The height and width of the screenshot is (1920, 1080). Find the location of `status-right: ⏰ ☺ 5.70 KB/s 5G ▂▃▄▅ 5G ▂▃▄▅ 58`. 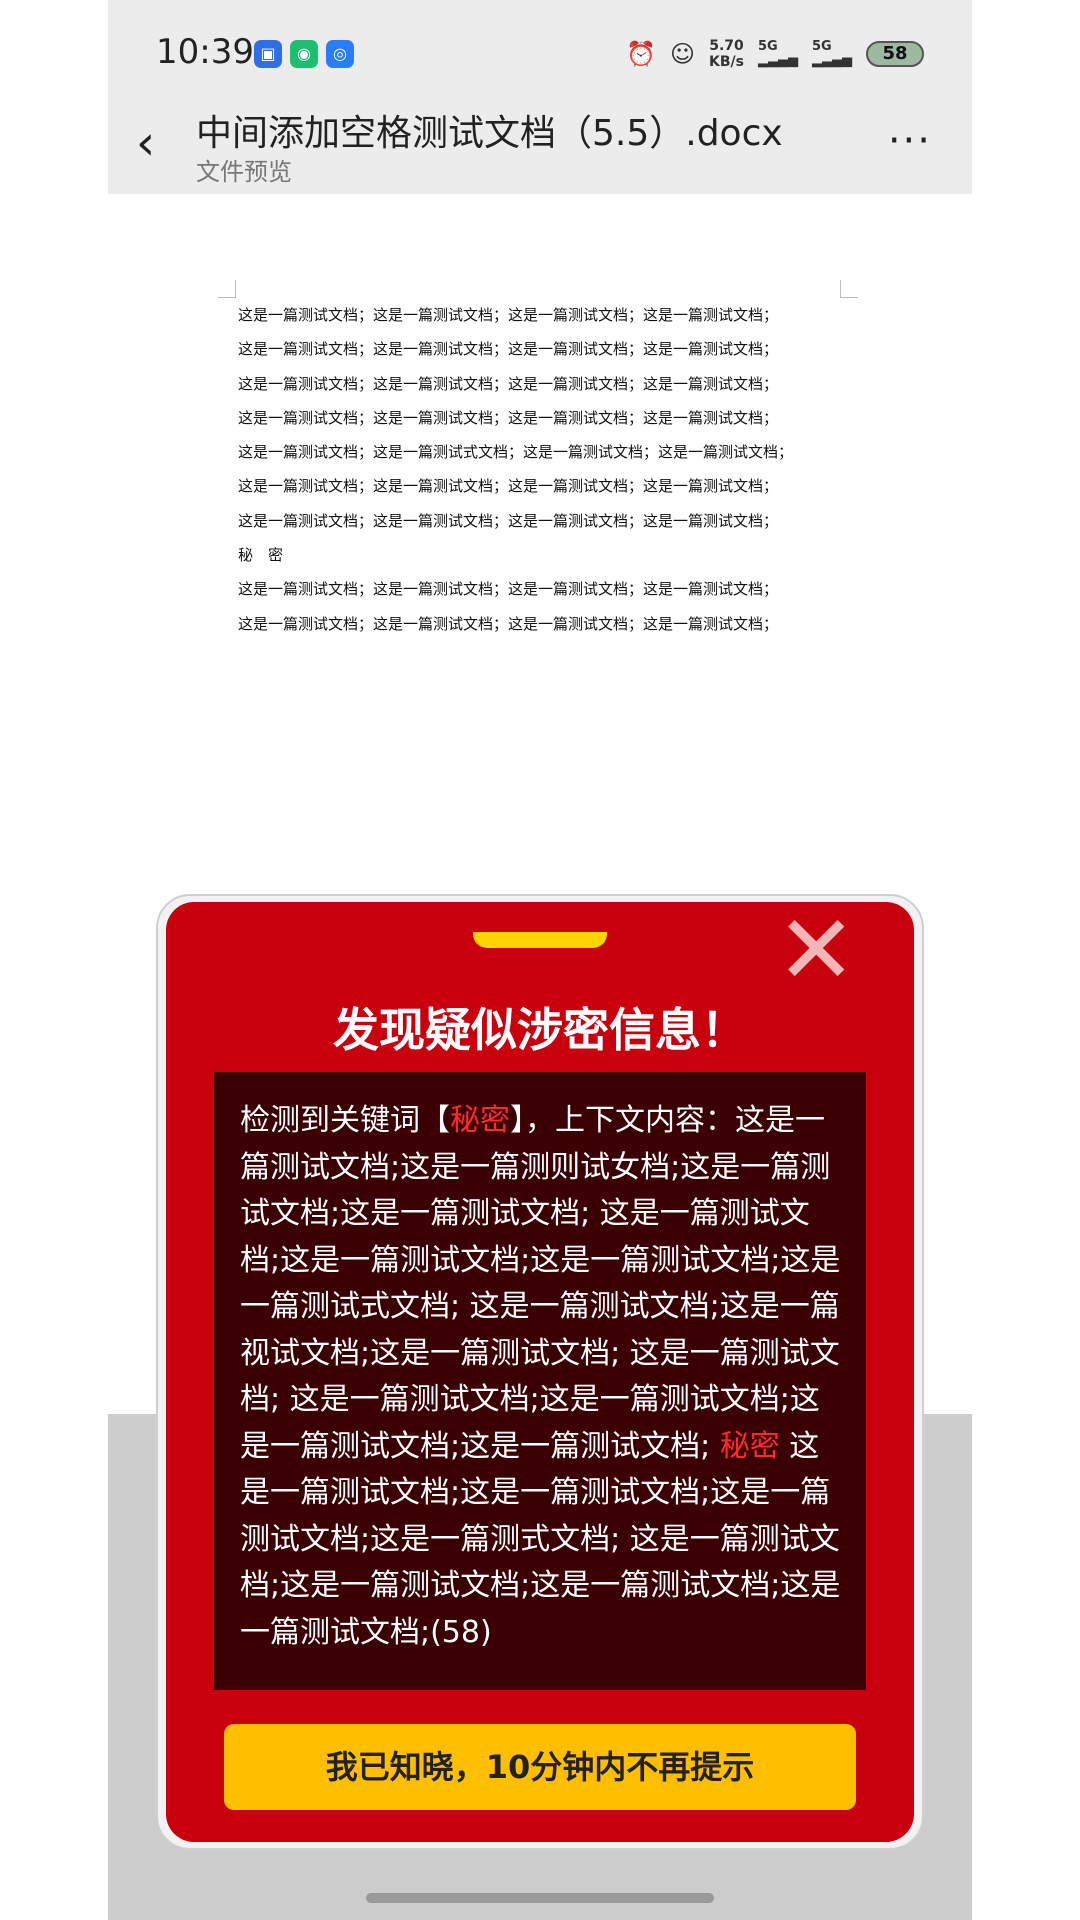

status-right: ⏰ ☺ 5.70 KB/s 5G ▂▃▄▅ 5G ▂▃▄▅ 58 is located at coordinates (775, 54).